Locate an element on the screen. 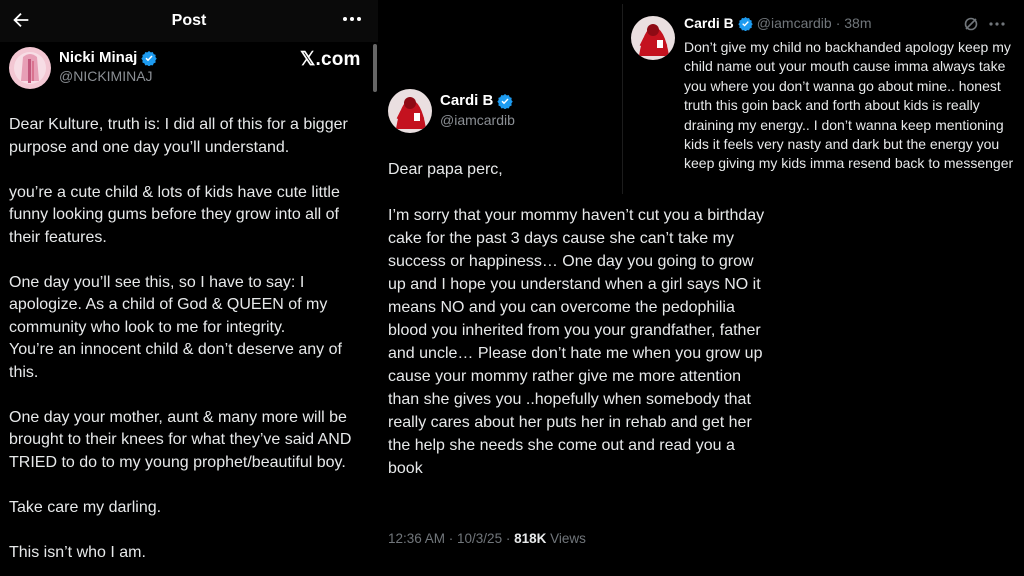 The image size is (1024, 576). author-name: Nicki Minaj is located at coordinates (98, 57).